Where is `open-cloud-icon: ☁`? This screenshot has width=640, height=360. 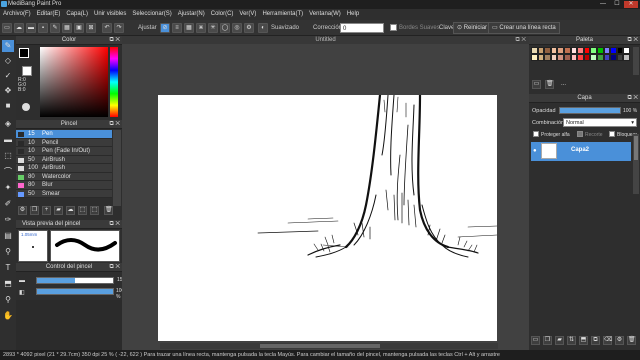 open-cloud-icon: ☁ is located at coordinates (19, 28).